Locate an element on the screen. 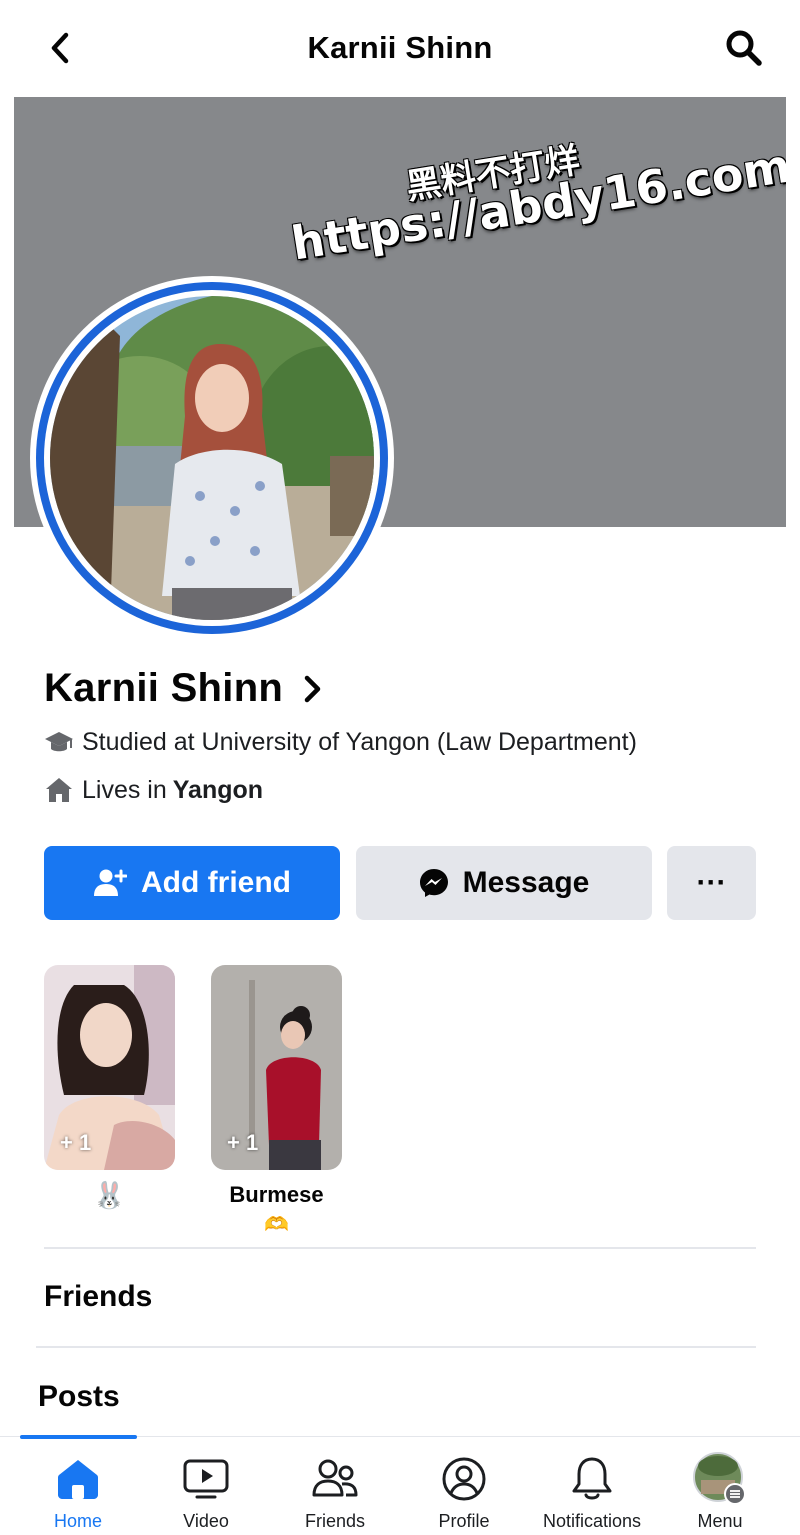  message-button: Message is located at coordinates (504, 883).